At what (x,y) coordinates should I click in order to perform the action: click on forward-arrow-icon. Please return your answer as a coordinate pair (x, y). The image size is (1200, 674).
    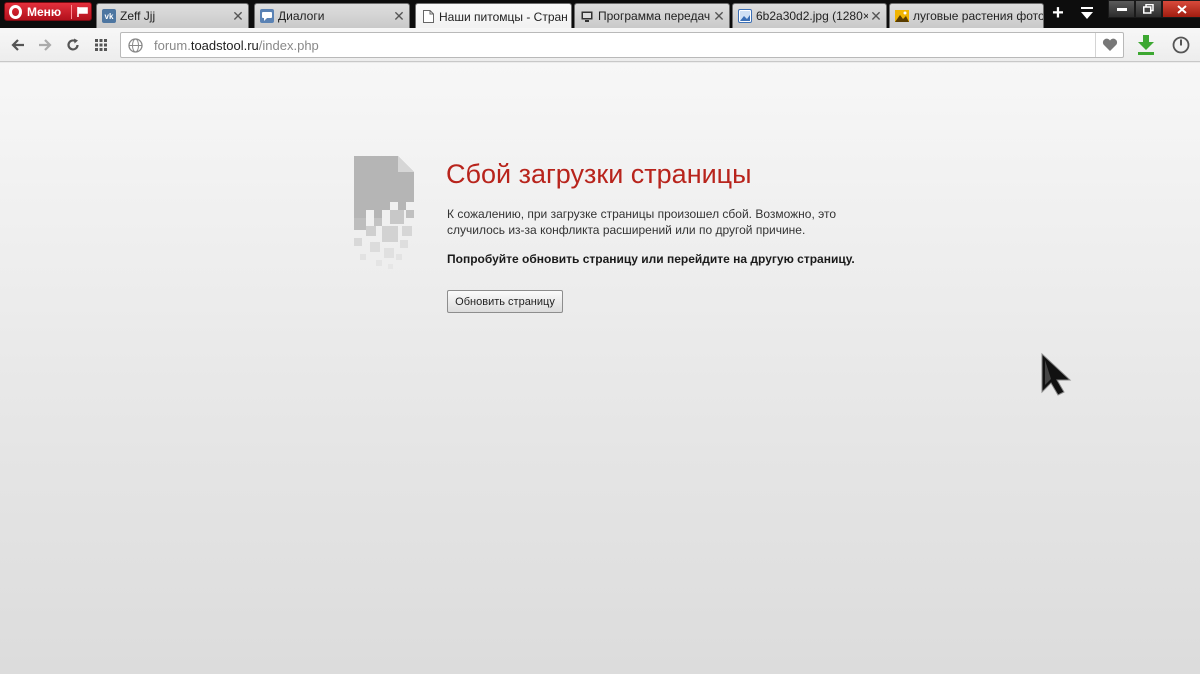
    Looking at the image, I should click on (45, 45).